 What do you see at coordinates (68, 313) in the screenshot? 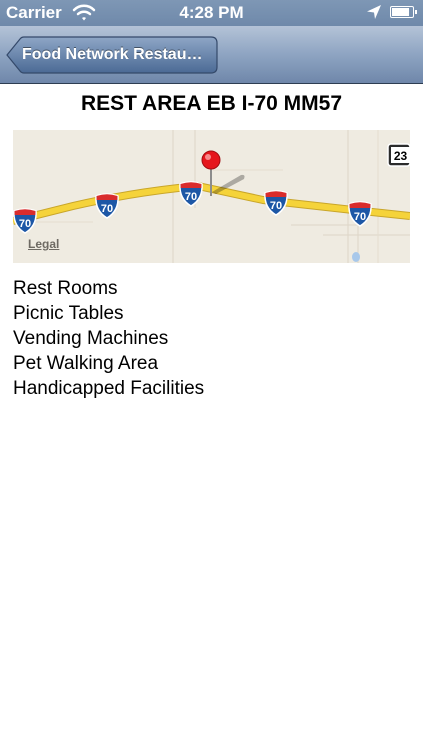
I see `amenity-item: Picnic Tables` at bounding box center [68, 313].